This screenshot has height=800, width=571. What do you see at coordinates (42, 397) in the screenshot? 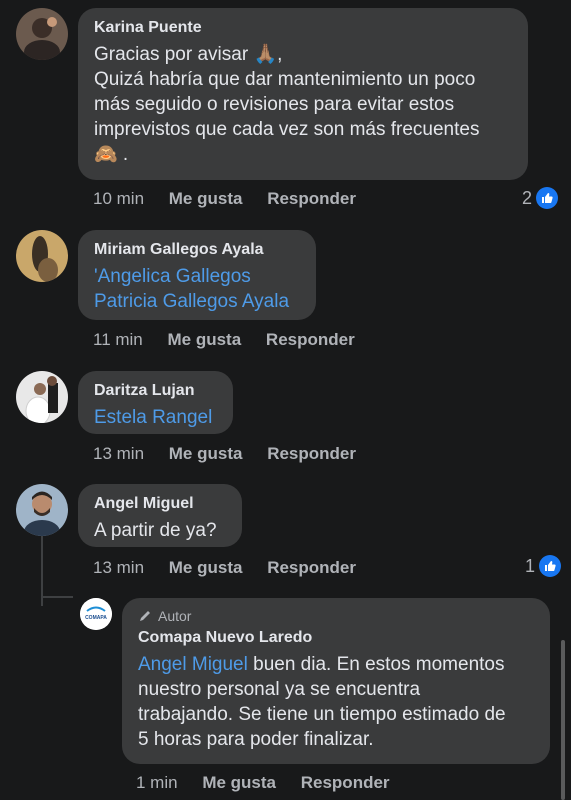
I see `avatar-daritza` at bounding box center [42, 397].